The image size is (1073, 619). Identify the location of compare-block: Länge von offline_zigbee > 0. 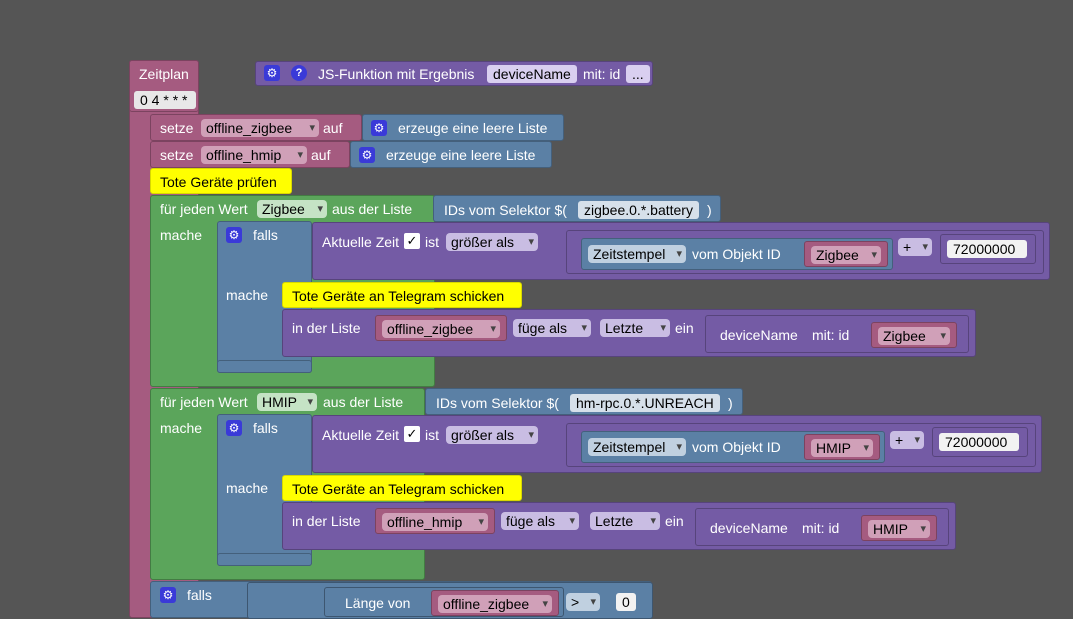
(450, 600).